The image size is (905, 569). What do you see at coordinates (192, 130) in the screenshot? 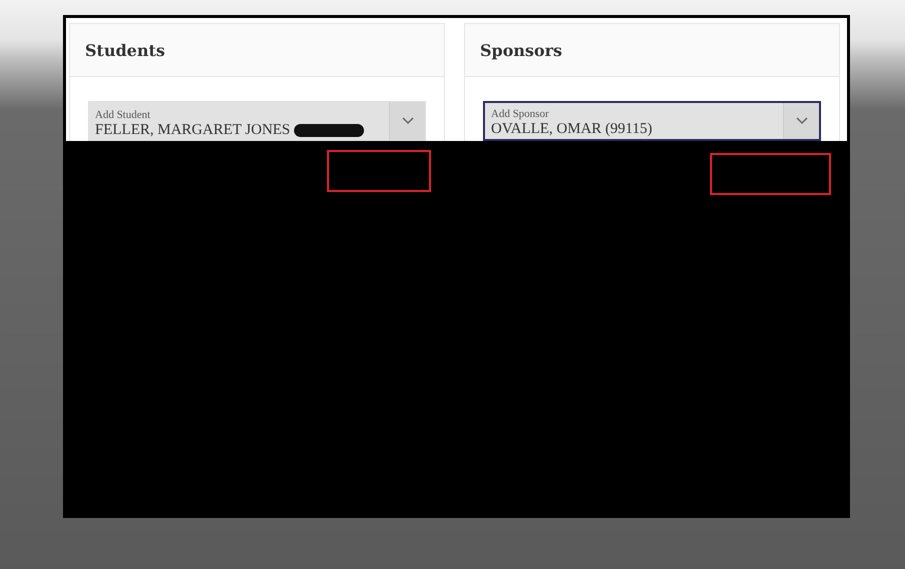
I see `field-value: FELLER, MARGARET JONES` at bounding box center [192, 130].